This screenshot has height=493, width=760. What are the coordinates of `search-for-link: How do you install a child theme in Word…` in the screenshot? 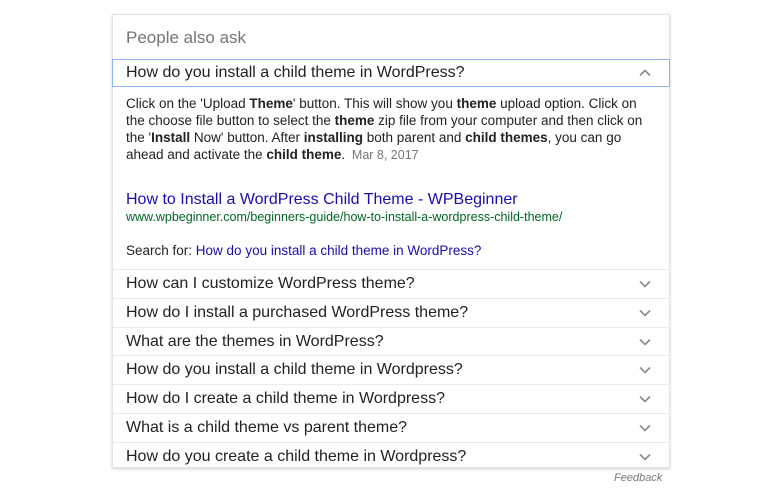 It's located at (339, 250).